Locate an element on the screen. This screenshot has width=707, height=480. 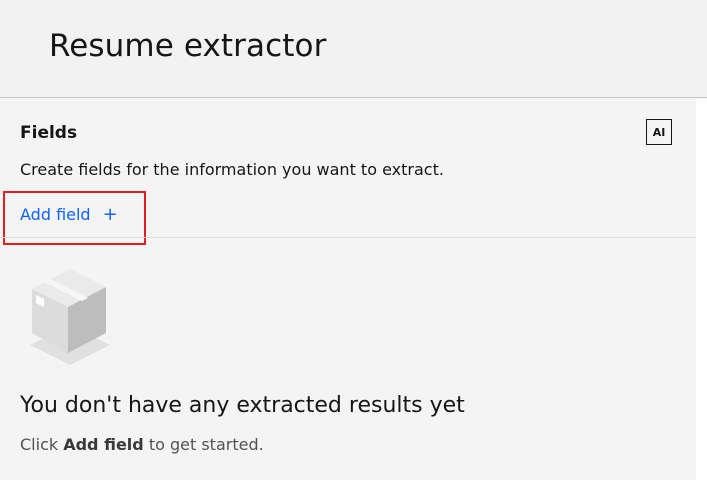
empty-state-title: You don't have any extracted results yet is located at coordinates (242, 405).